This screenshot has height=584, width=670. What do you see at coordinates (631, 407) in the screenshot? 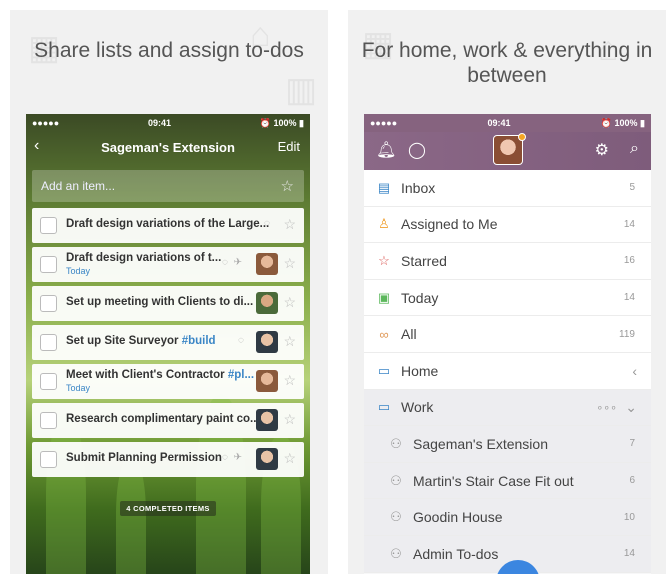
I see `chevron-down-icon: ⌄` at bounding box center [631, 407].